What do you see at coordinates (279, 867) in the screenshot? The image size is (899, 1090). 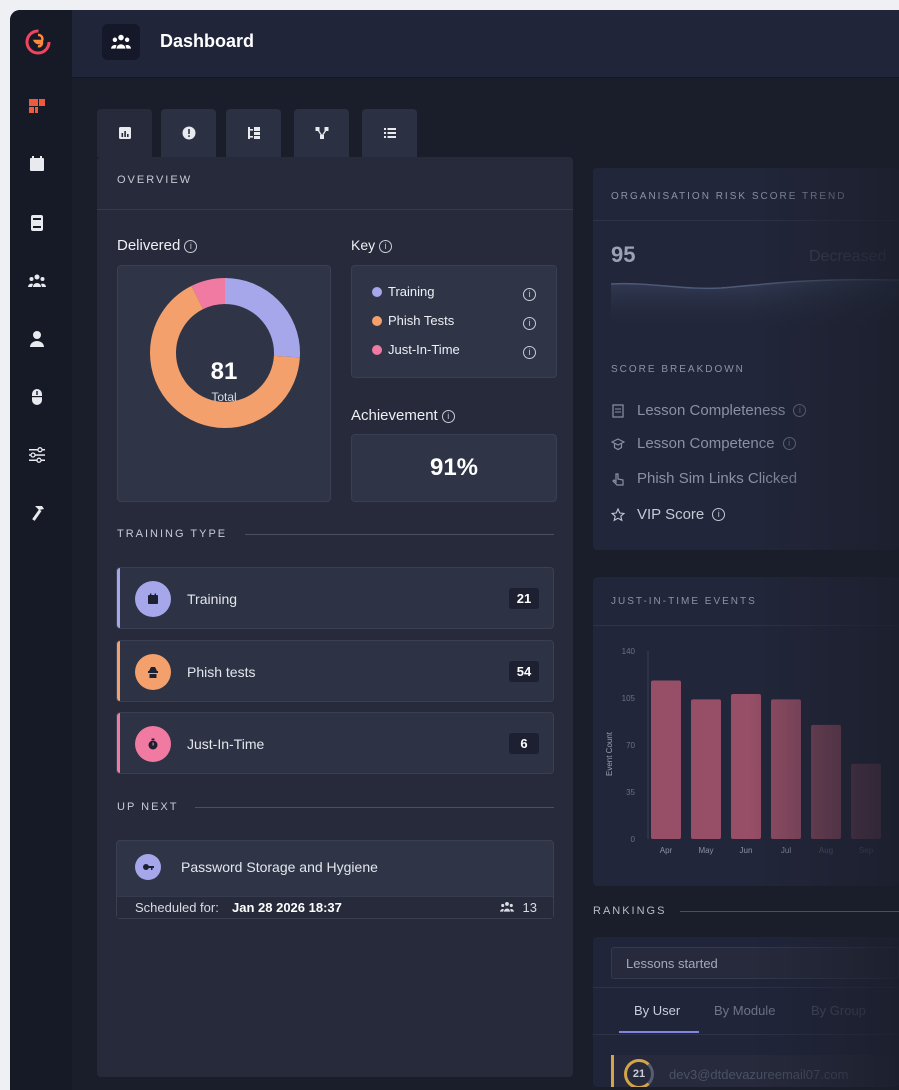 I see `up-next-lesson-title: Password Storage and Hygiene` at bounding box center [279, 867].